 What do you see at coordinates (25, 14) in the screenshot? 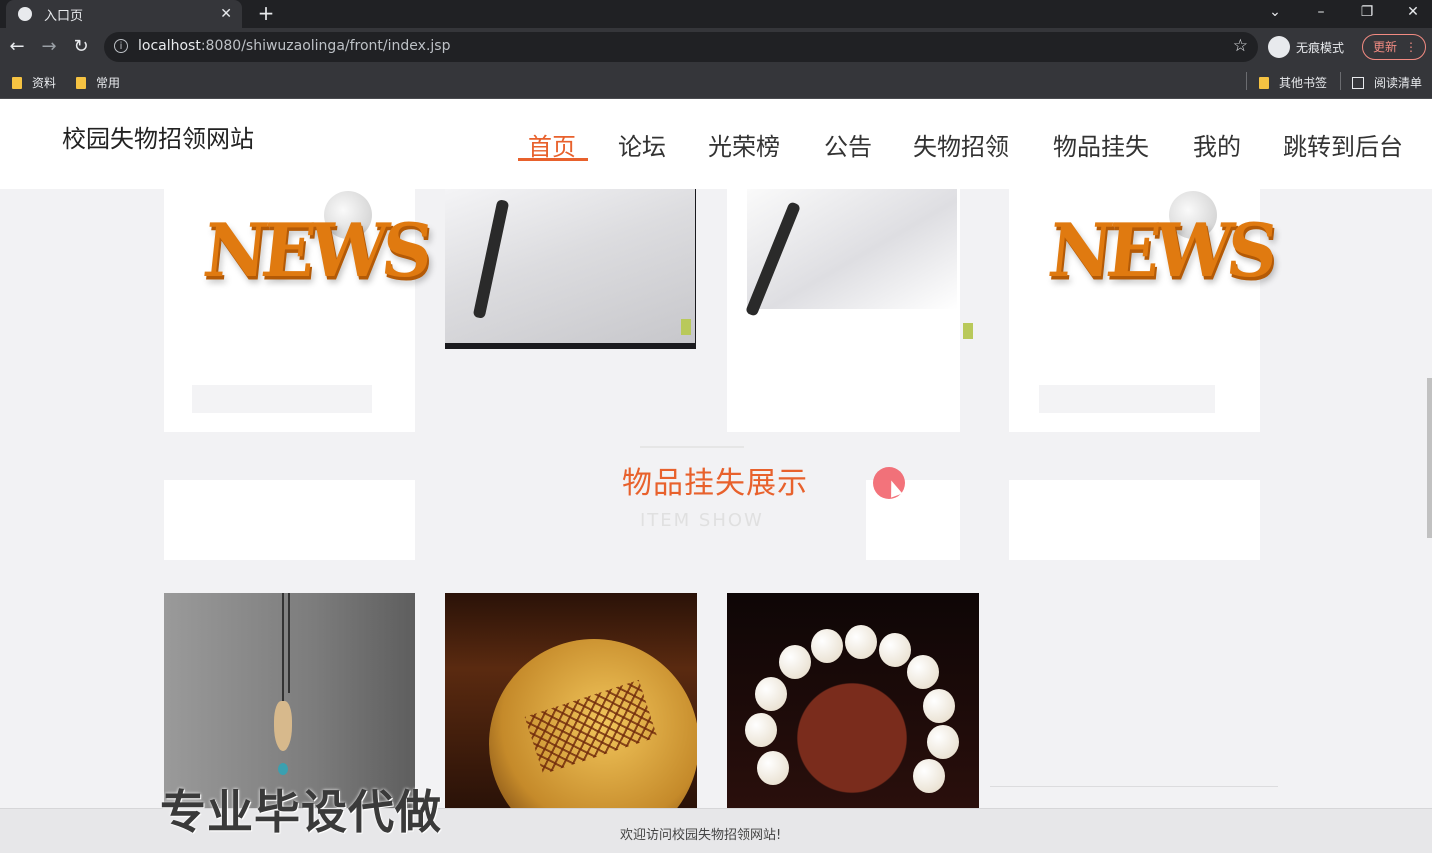
I see `globe-icon` at bounding box center [25, 14].